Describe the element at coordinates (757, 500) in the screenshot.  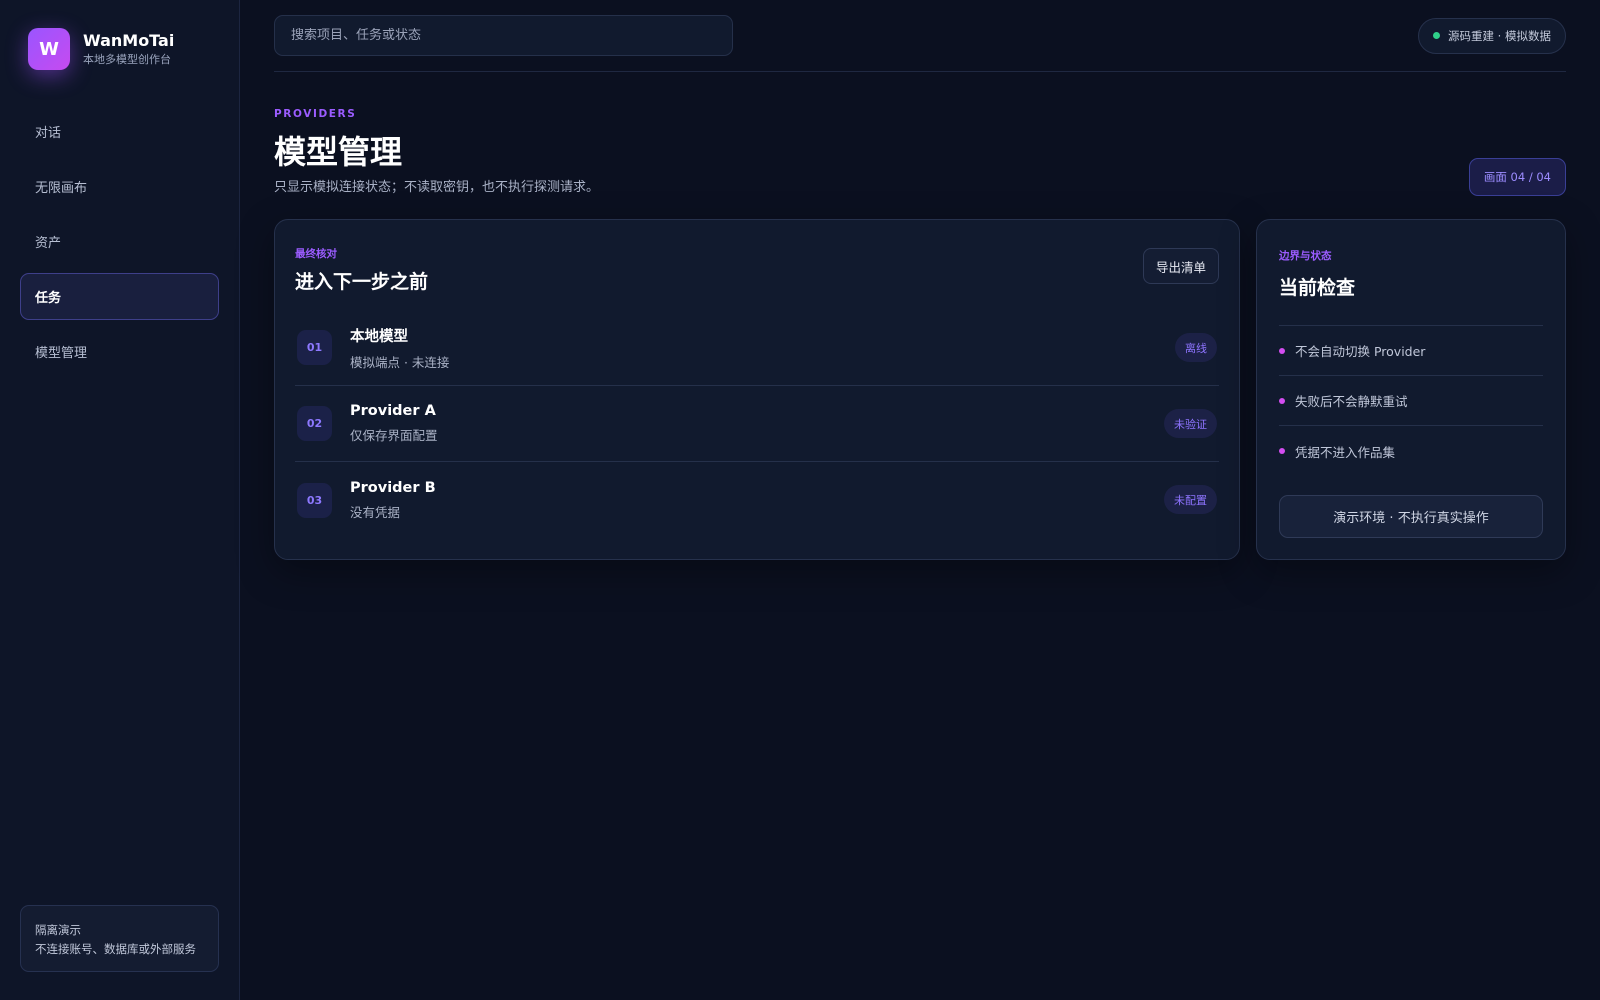
I see `provider-row-b: 03 Provider B 没有凭据 未配置` at that location.